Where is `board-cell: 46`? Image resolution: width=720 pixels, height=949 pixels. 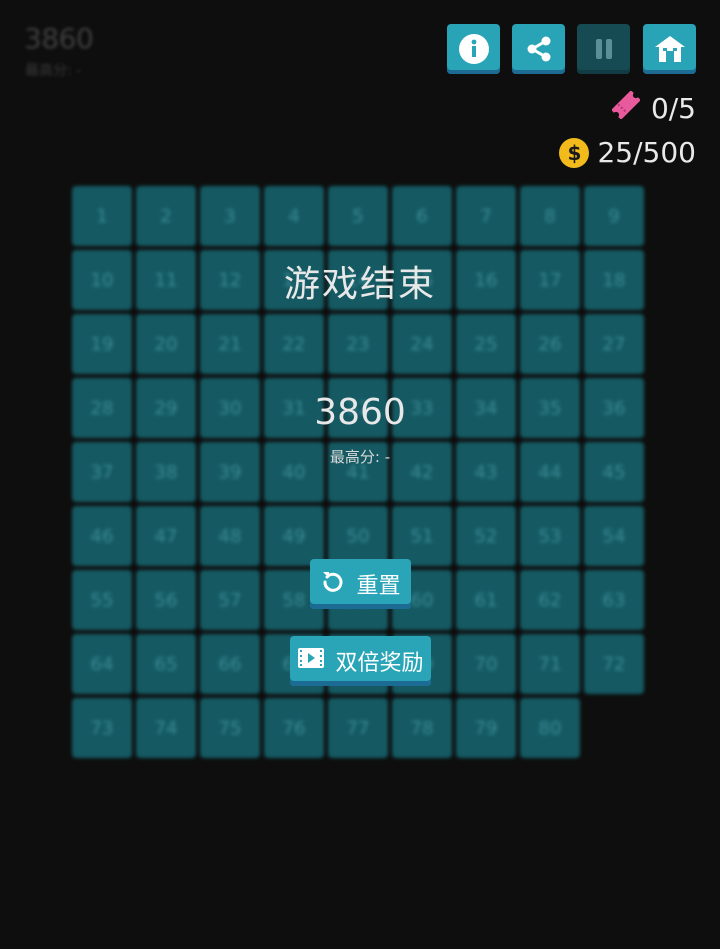 board-cell: 46 is located at coordinates (102, 536).